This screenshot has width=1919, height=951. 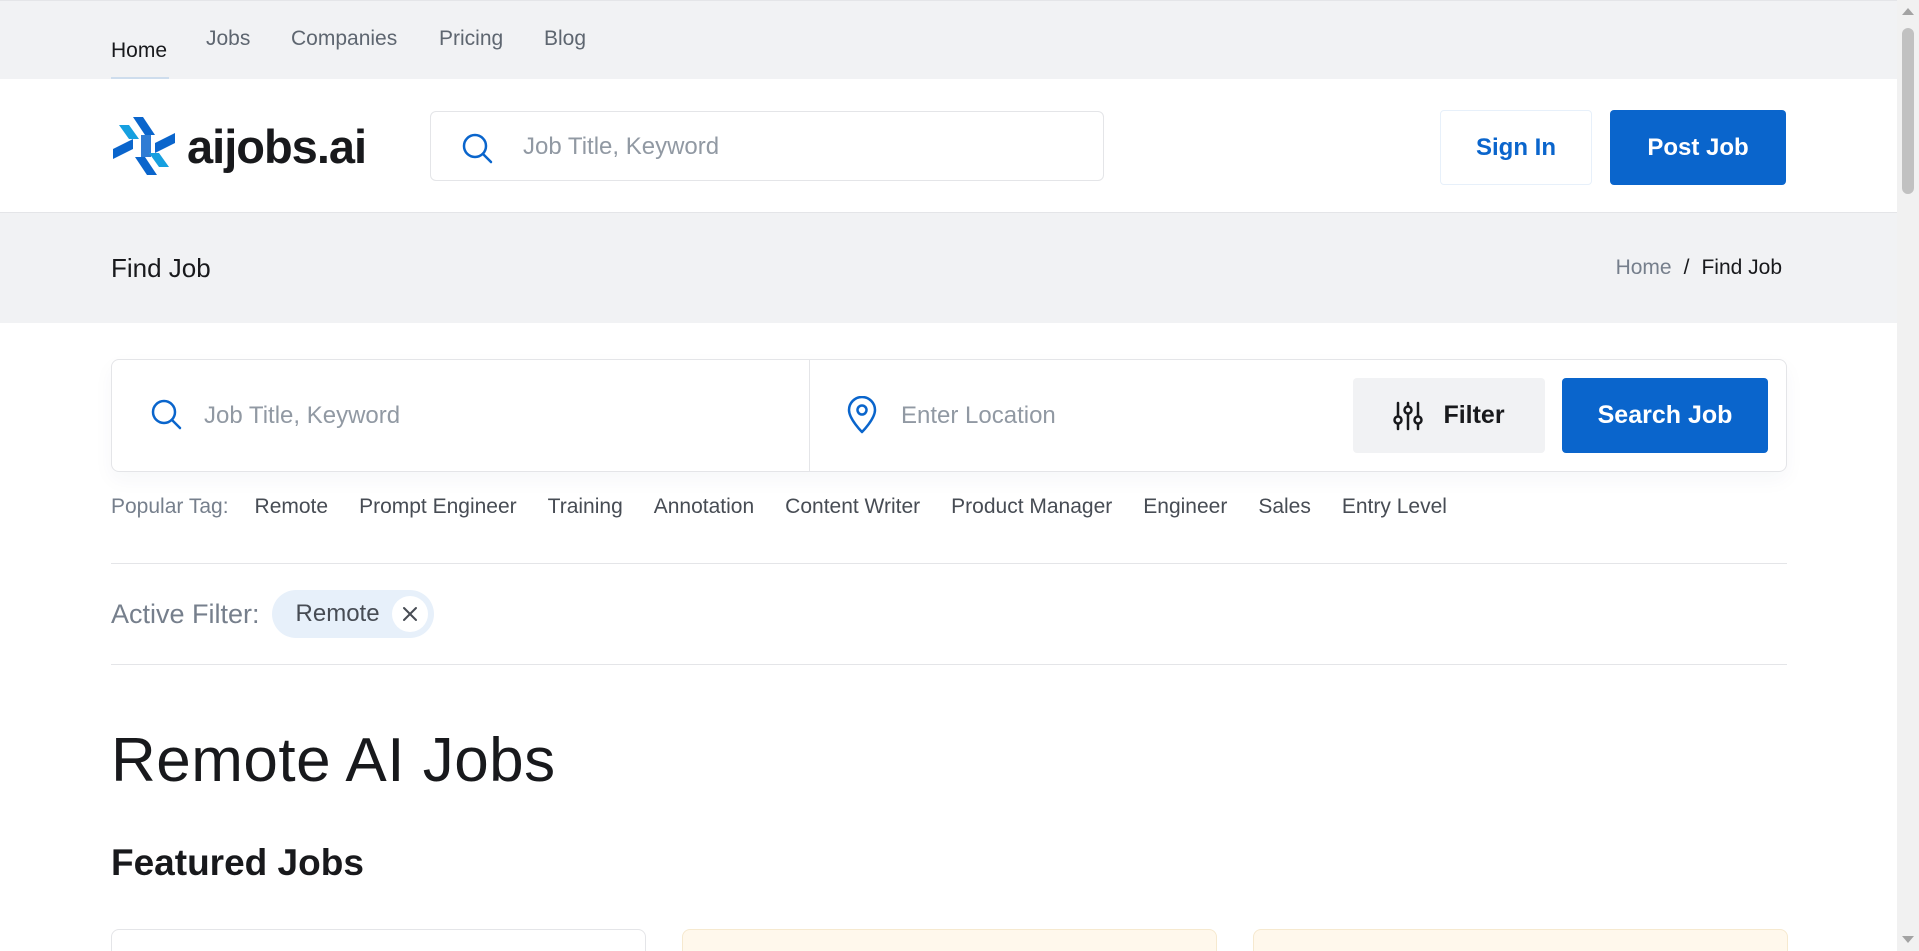 What do you see at coordinates (948, 40) in the screenshot?
I see `top-navigation: Home Jobs Companies Pricing Blog` at bounding box center [948, 40].